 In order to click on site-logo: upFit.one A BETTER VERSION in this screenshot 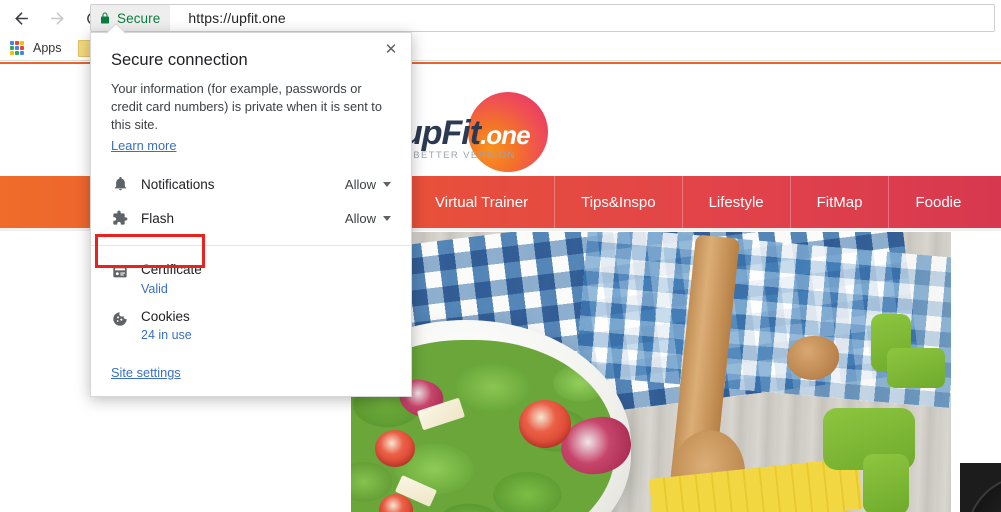, I will do `click(502, 129)`.